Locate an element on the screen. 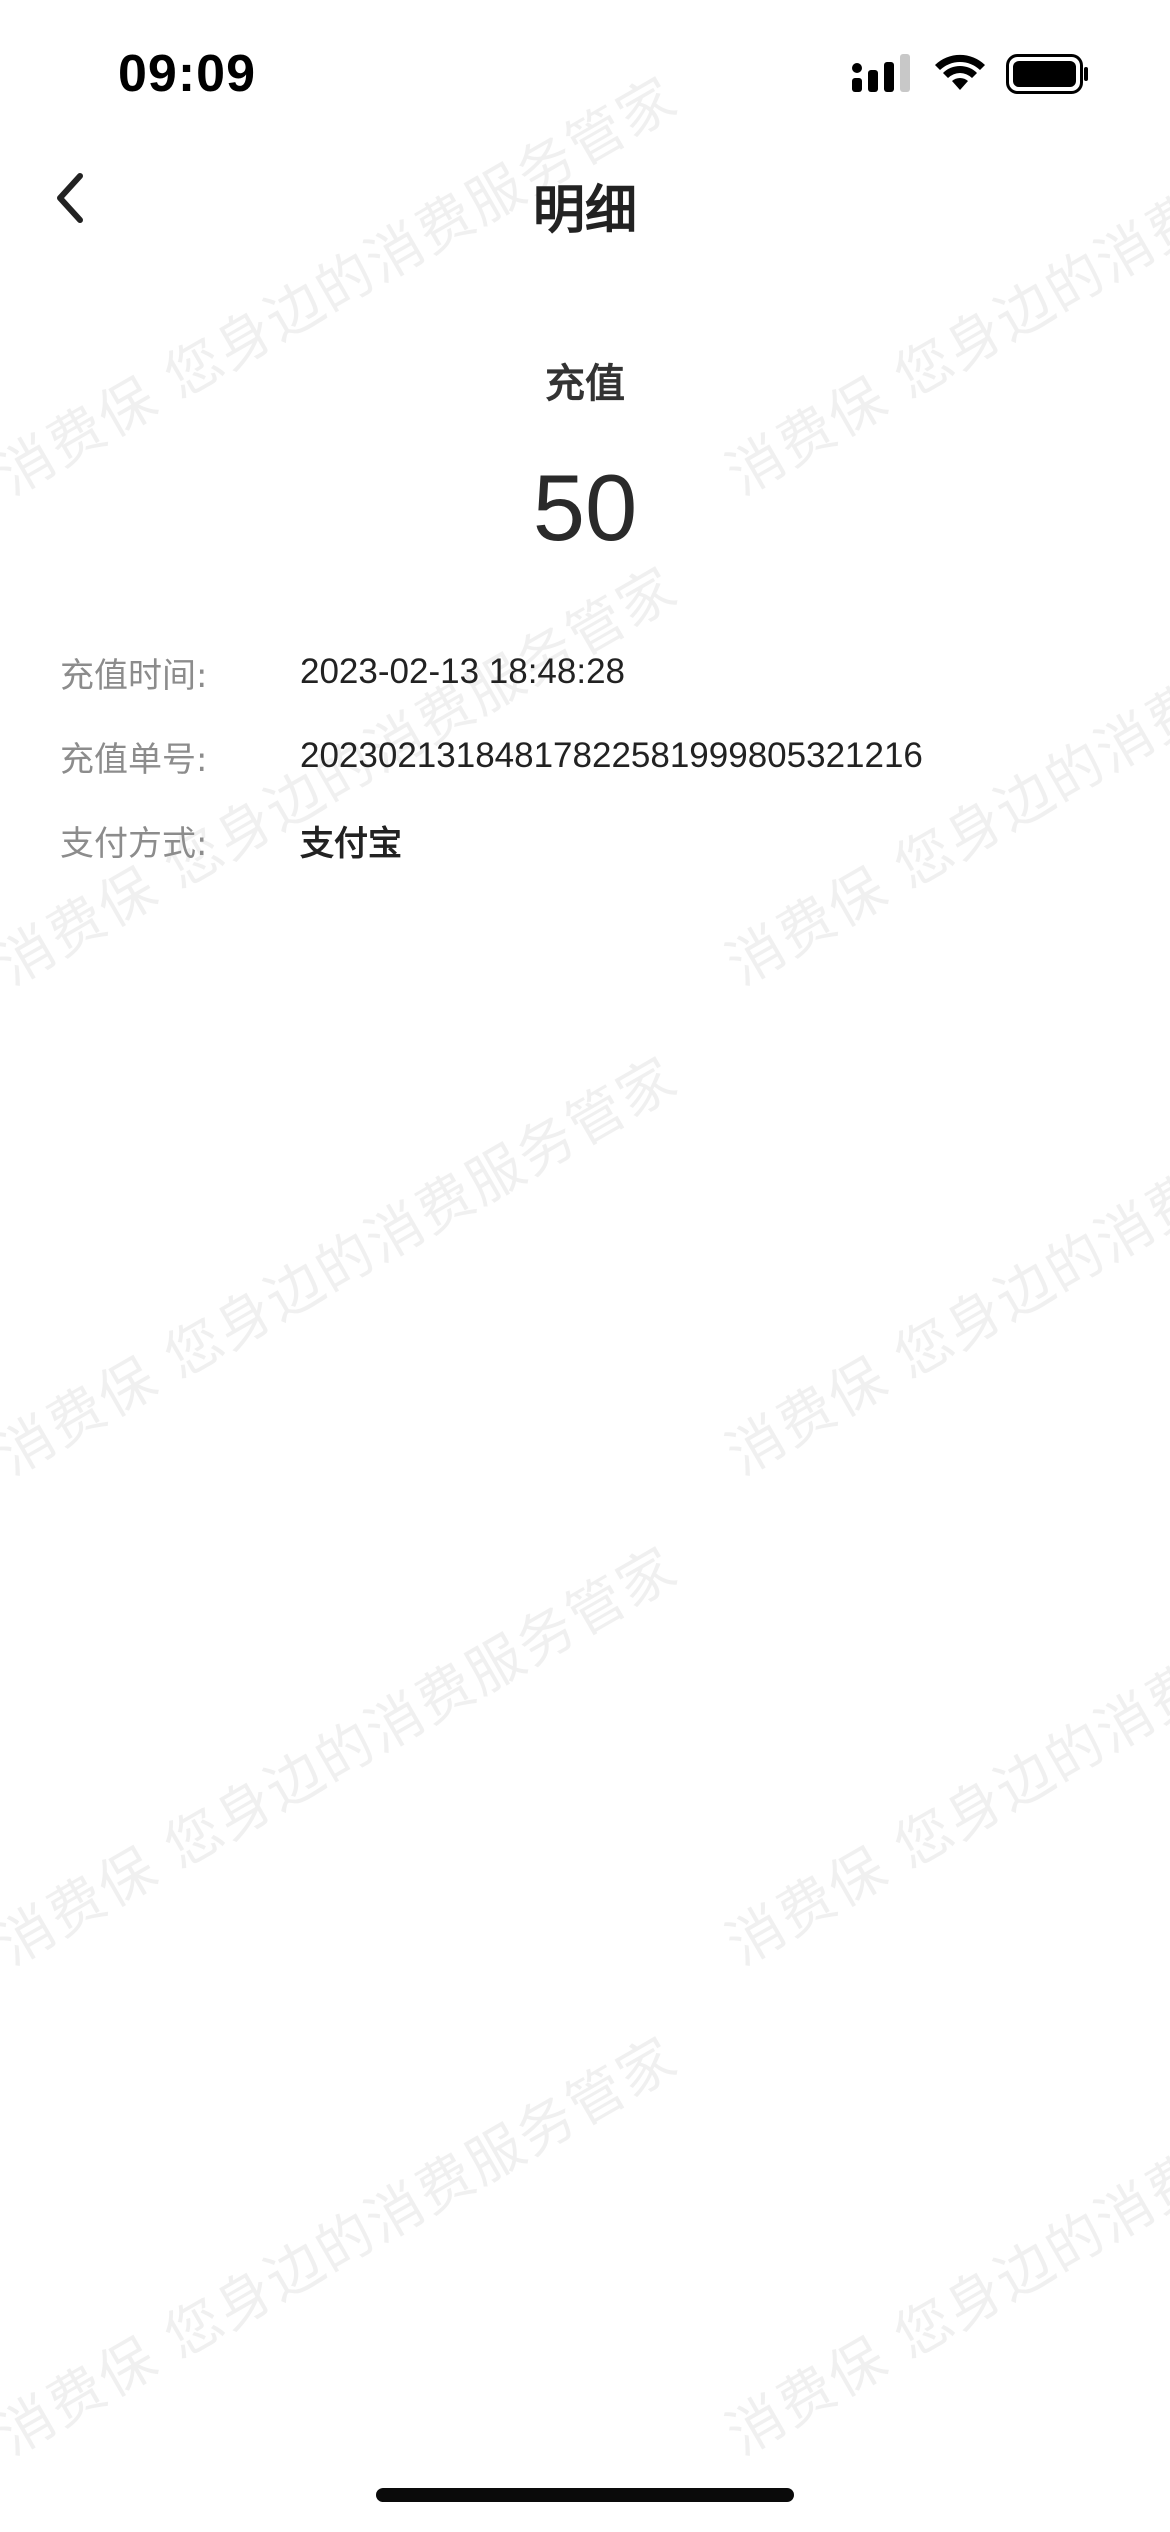 The height and width of the screenshot is (2532, 1170). detail-label: 充值单号: is located at coordinates (134, 759).